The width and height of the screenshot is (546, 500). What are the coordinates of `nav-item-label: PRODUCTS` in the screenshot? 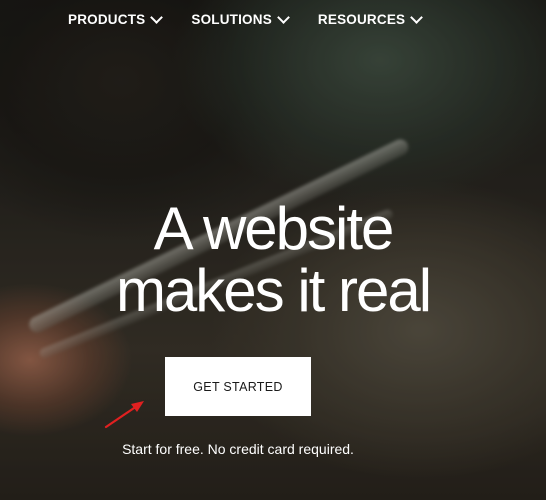 It's located at (107, 19).